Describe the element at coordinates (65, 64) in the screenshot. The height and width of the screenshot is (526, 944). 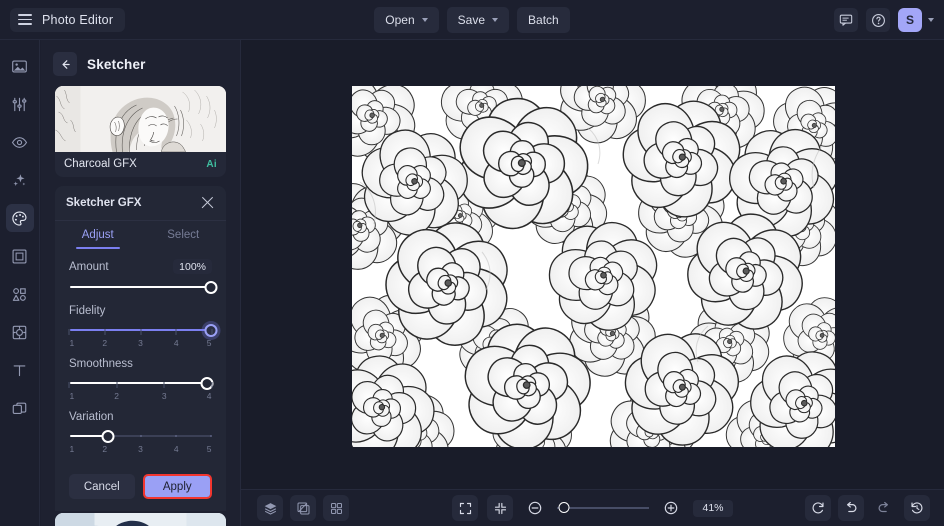
I see `back-button` at that location.